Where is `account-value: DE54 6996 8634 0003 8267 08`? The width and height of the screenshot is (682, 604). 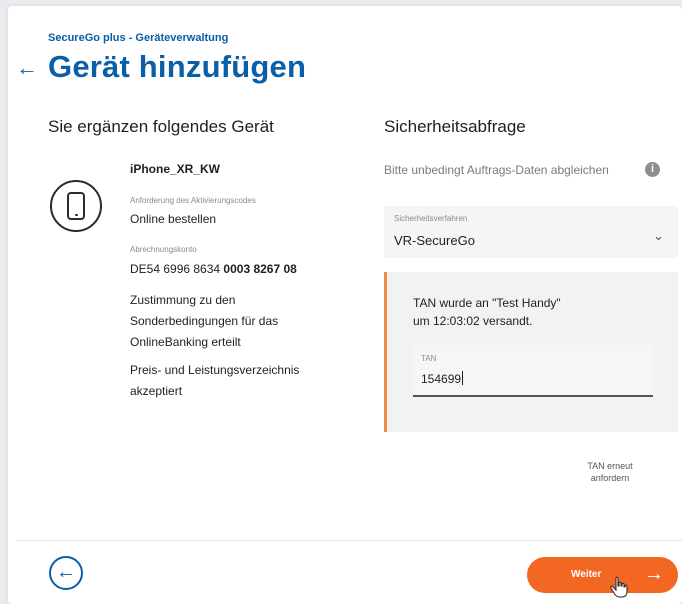 account-value: DE54 6996 8634 0003 8267 08 is located at coordinates (213, 269).